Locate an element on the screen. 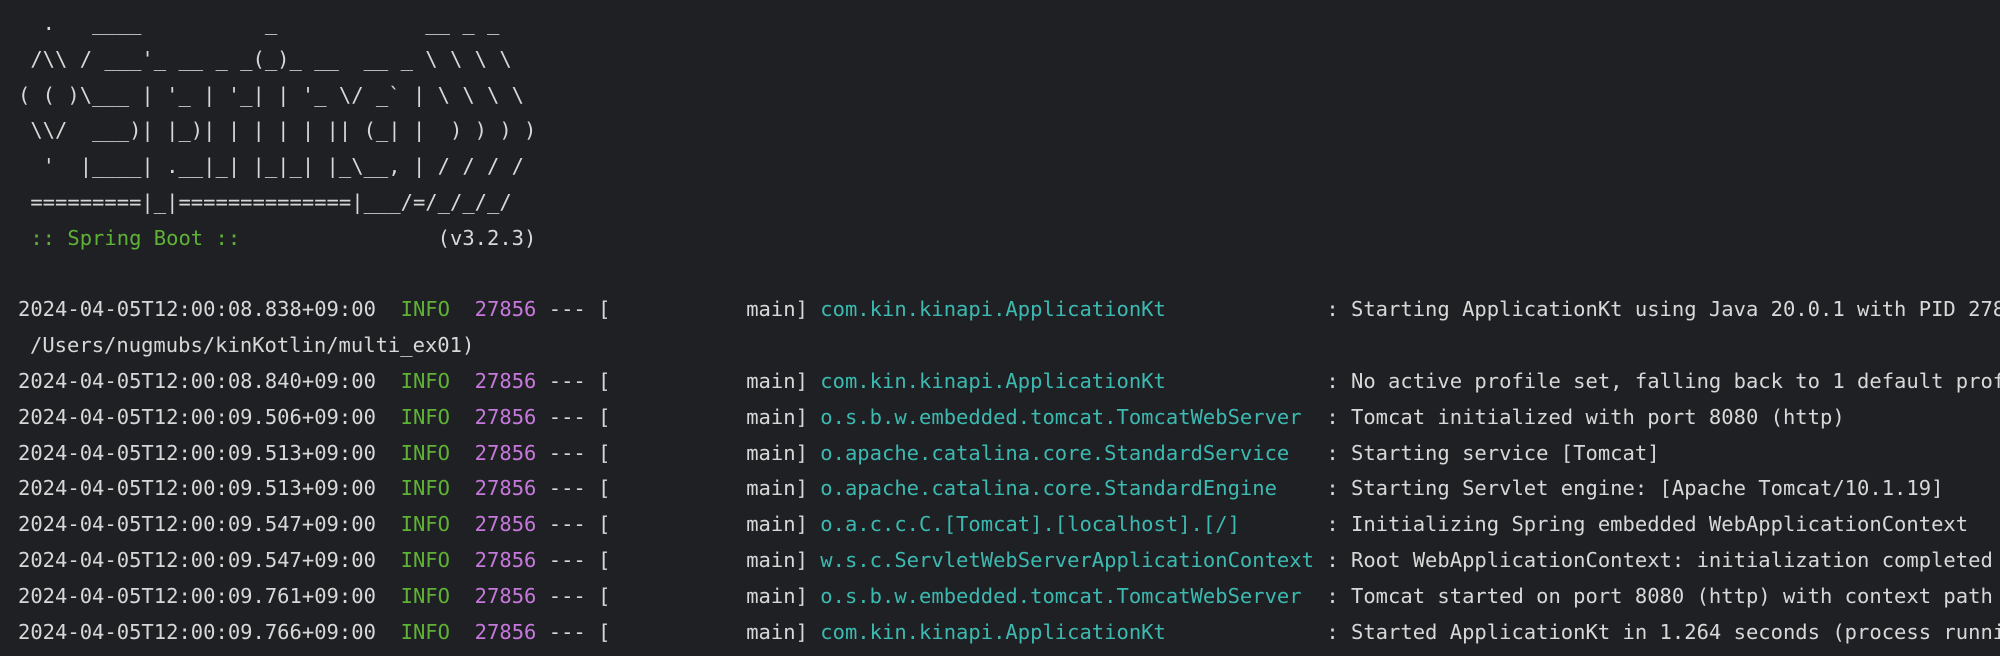  banner-line: =========|_|==============|___/=/_/_/_/ is located at coordinates (265, 201).